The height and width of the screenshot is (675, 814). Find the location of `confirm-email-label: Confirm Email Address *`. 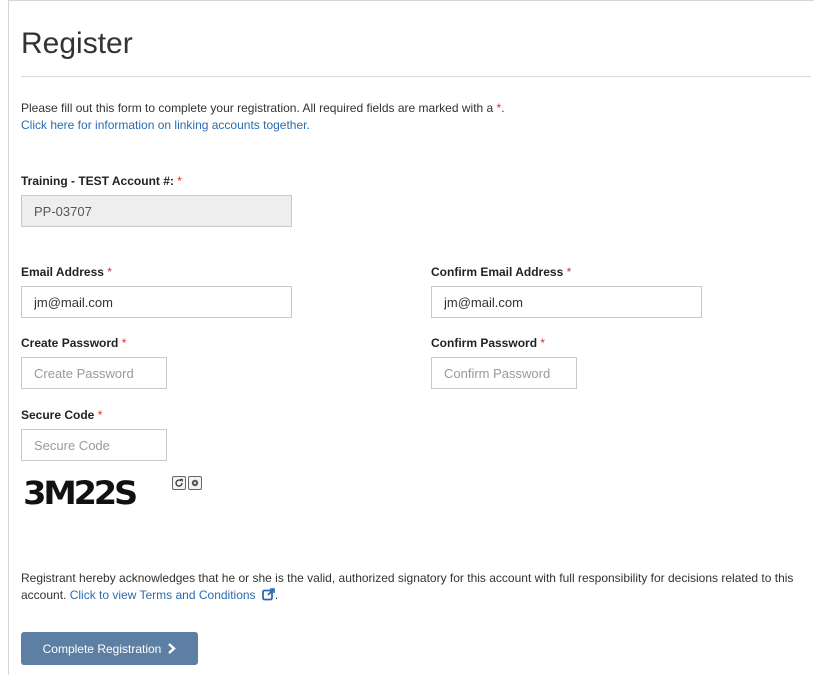

confirm-email-label: Confirm Email Address * is located at coordinates (501, 272).